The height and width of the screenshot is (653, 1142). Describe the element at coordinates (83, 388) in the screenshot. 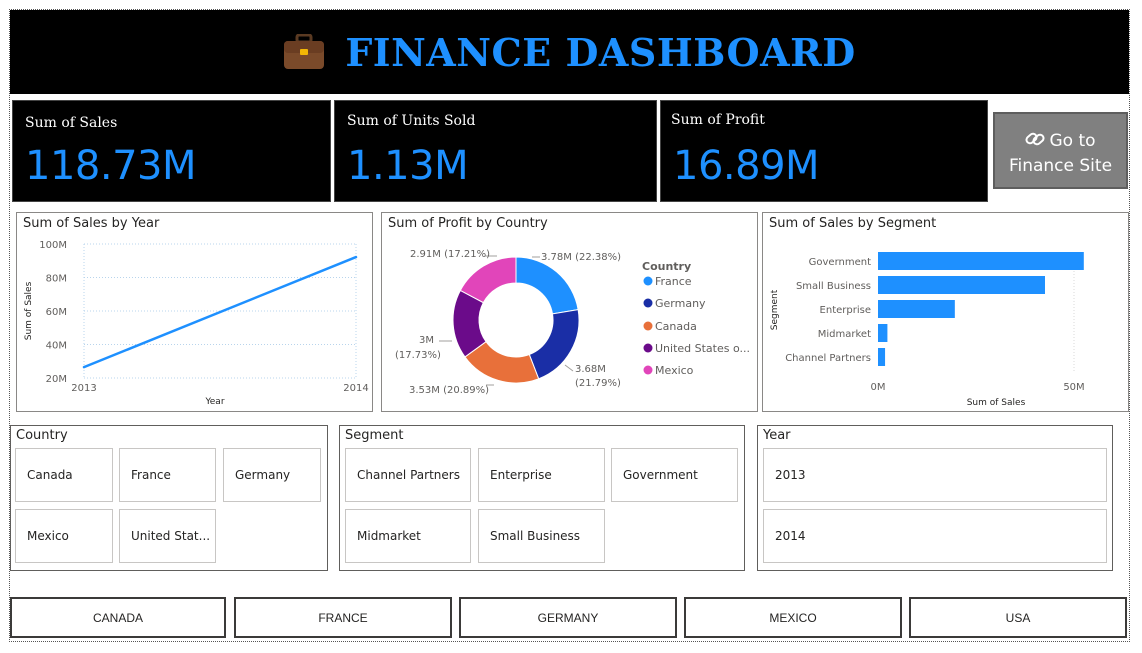

I see `x-tick-label: 2013` at that location.